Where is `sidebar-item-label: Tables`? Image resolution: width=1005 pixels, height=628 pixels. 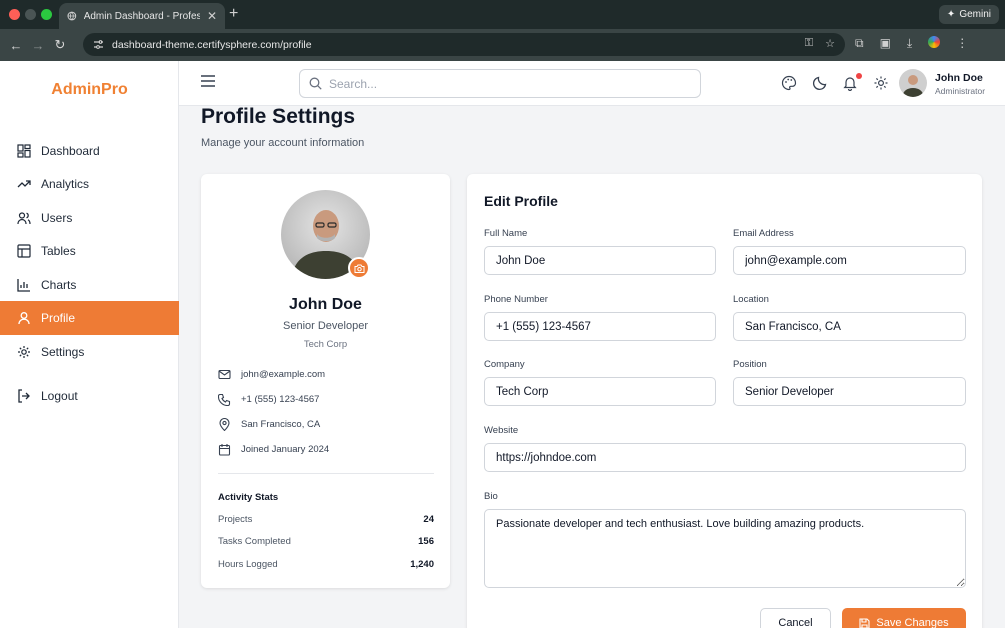
sidebar-item-label: Tables is located at coordinates (58, 251).